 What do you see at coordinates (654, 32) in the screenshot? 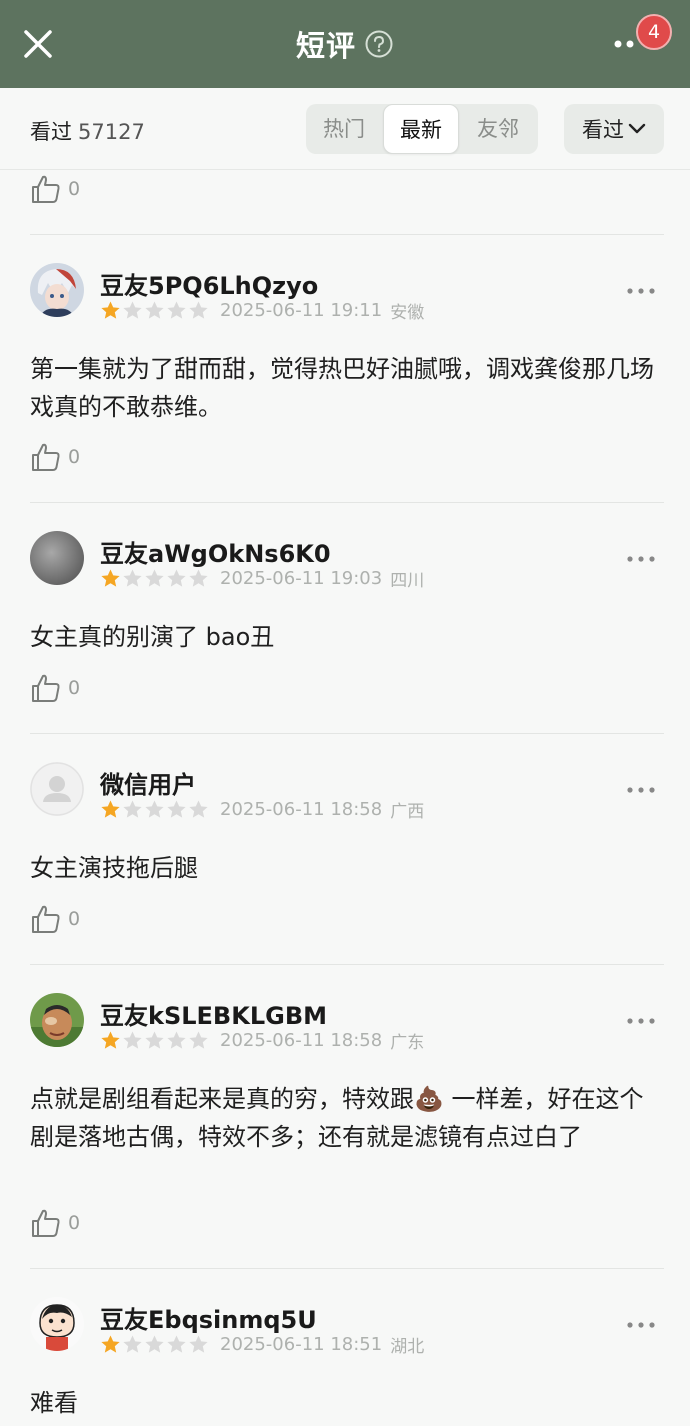
I see `notification-badge: 4` at bounding box center [654, 32].